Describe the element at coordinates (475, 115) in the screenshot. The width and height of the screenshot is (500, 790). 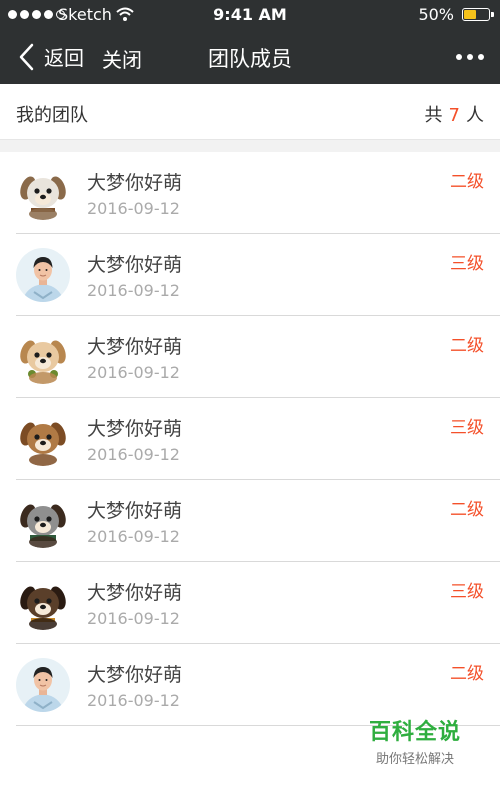
I see `team-count-suffix: 人` at that location.